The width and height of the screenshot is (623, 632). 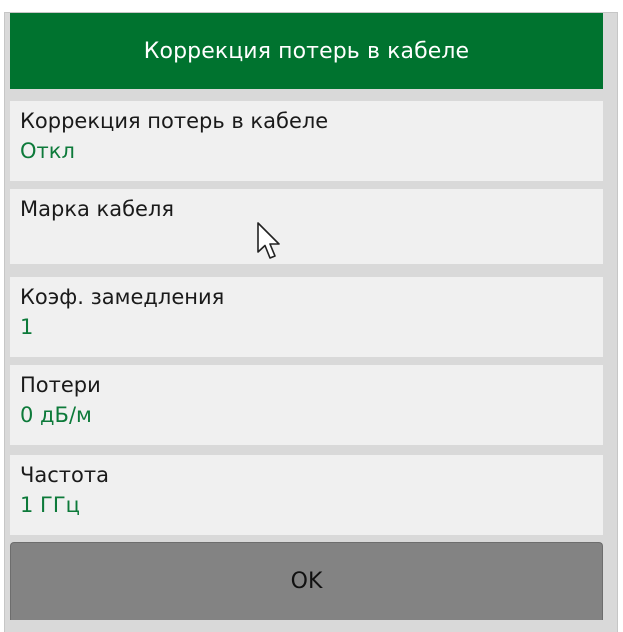 I want to click on dialog-title-text: Коррекция потерь в кабеле, so click(x=306, y=51).